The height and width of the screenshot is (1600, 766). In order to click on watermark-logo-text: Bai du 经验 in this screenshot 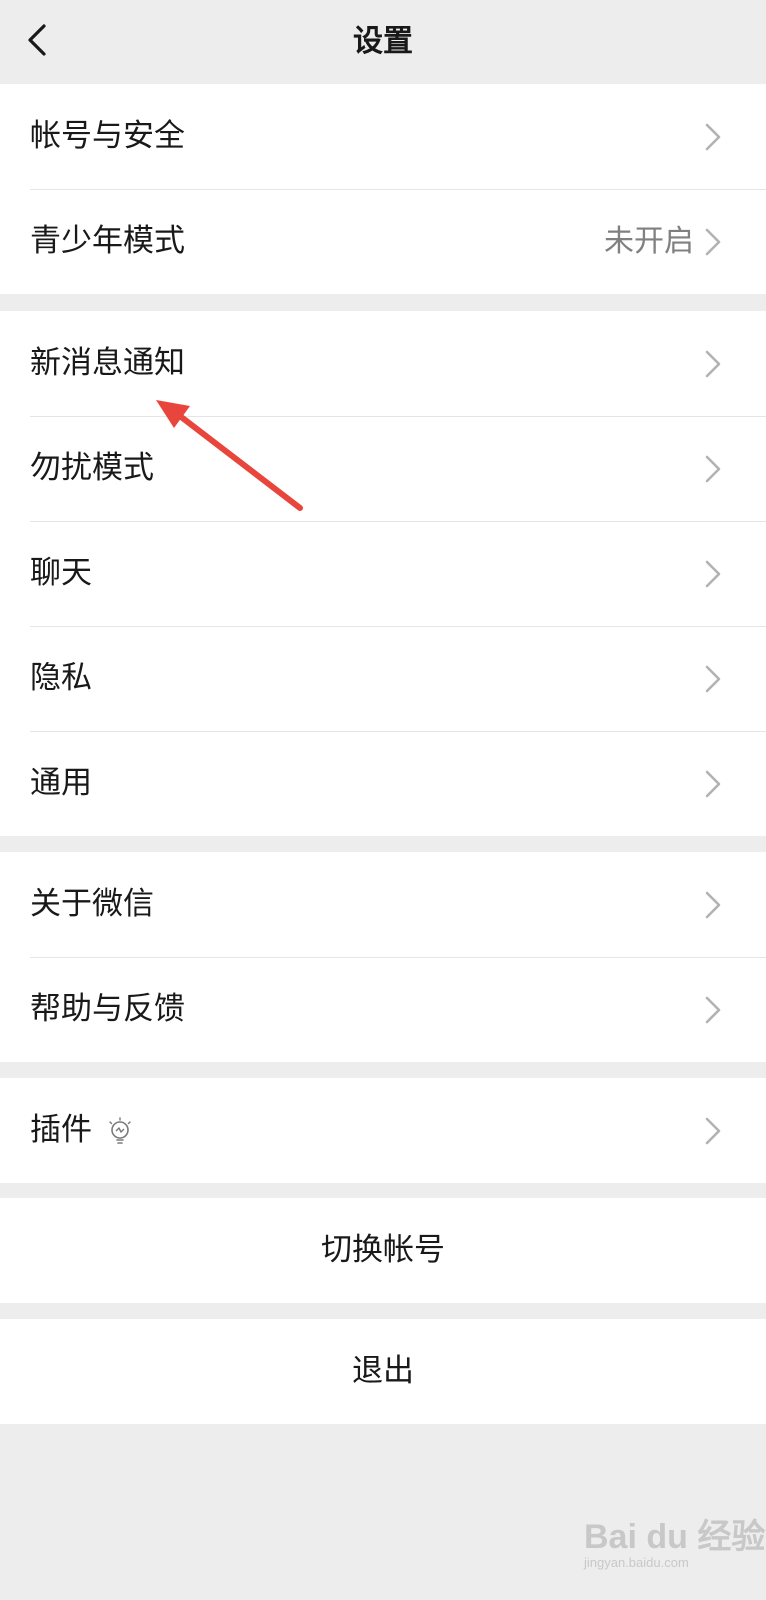, I will do `click(675, 1537)`.